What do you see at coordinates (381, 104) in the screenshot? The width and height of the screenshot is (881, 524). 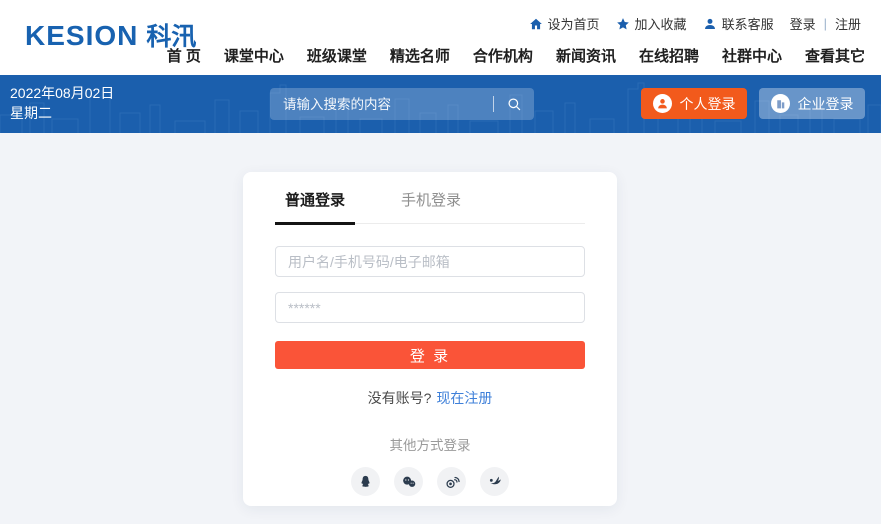 I see `search-input` at bounding box center [381, 104].